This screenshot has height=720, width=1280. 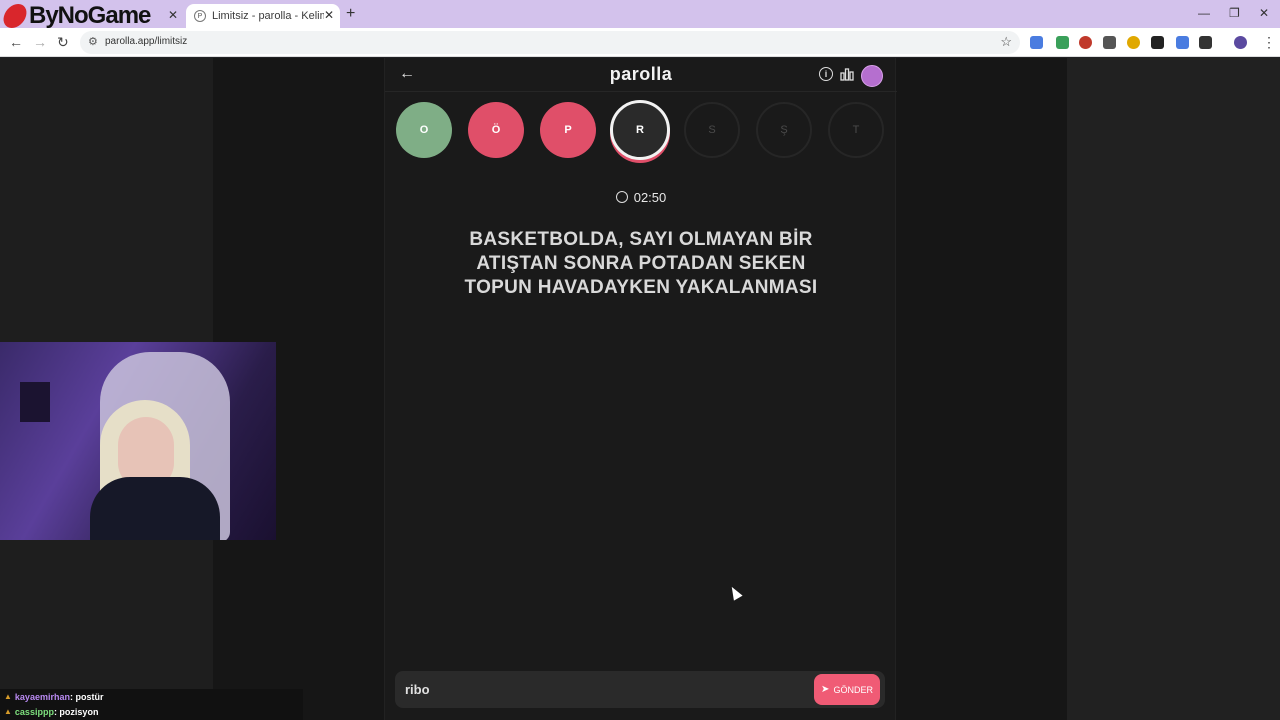 I want to click on info-icon: i, so click(x=826, y=74).